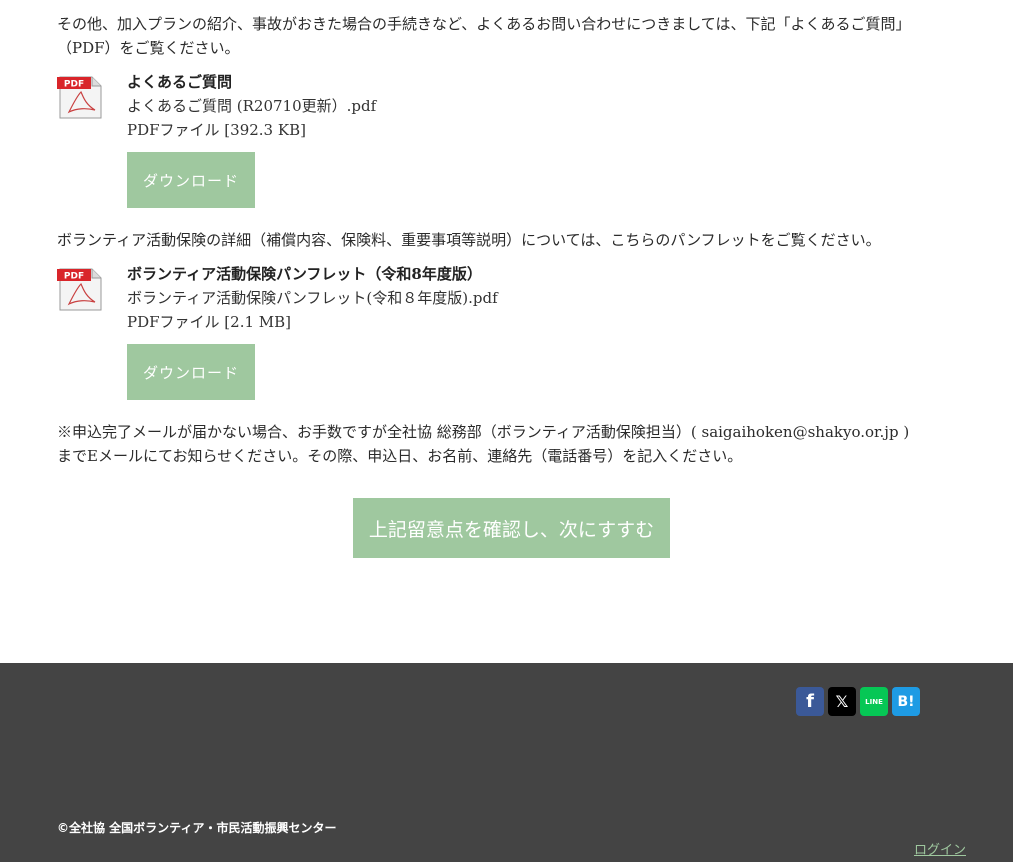  What do you see at coordinates (216, 130) in the screenshot?
I see `file-meta: PDFファイル [392.3 KB]` at bounding box center [216, 130].